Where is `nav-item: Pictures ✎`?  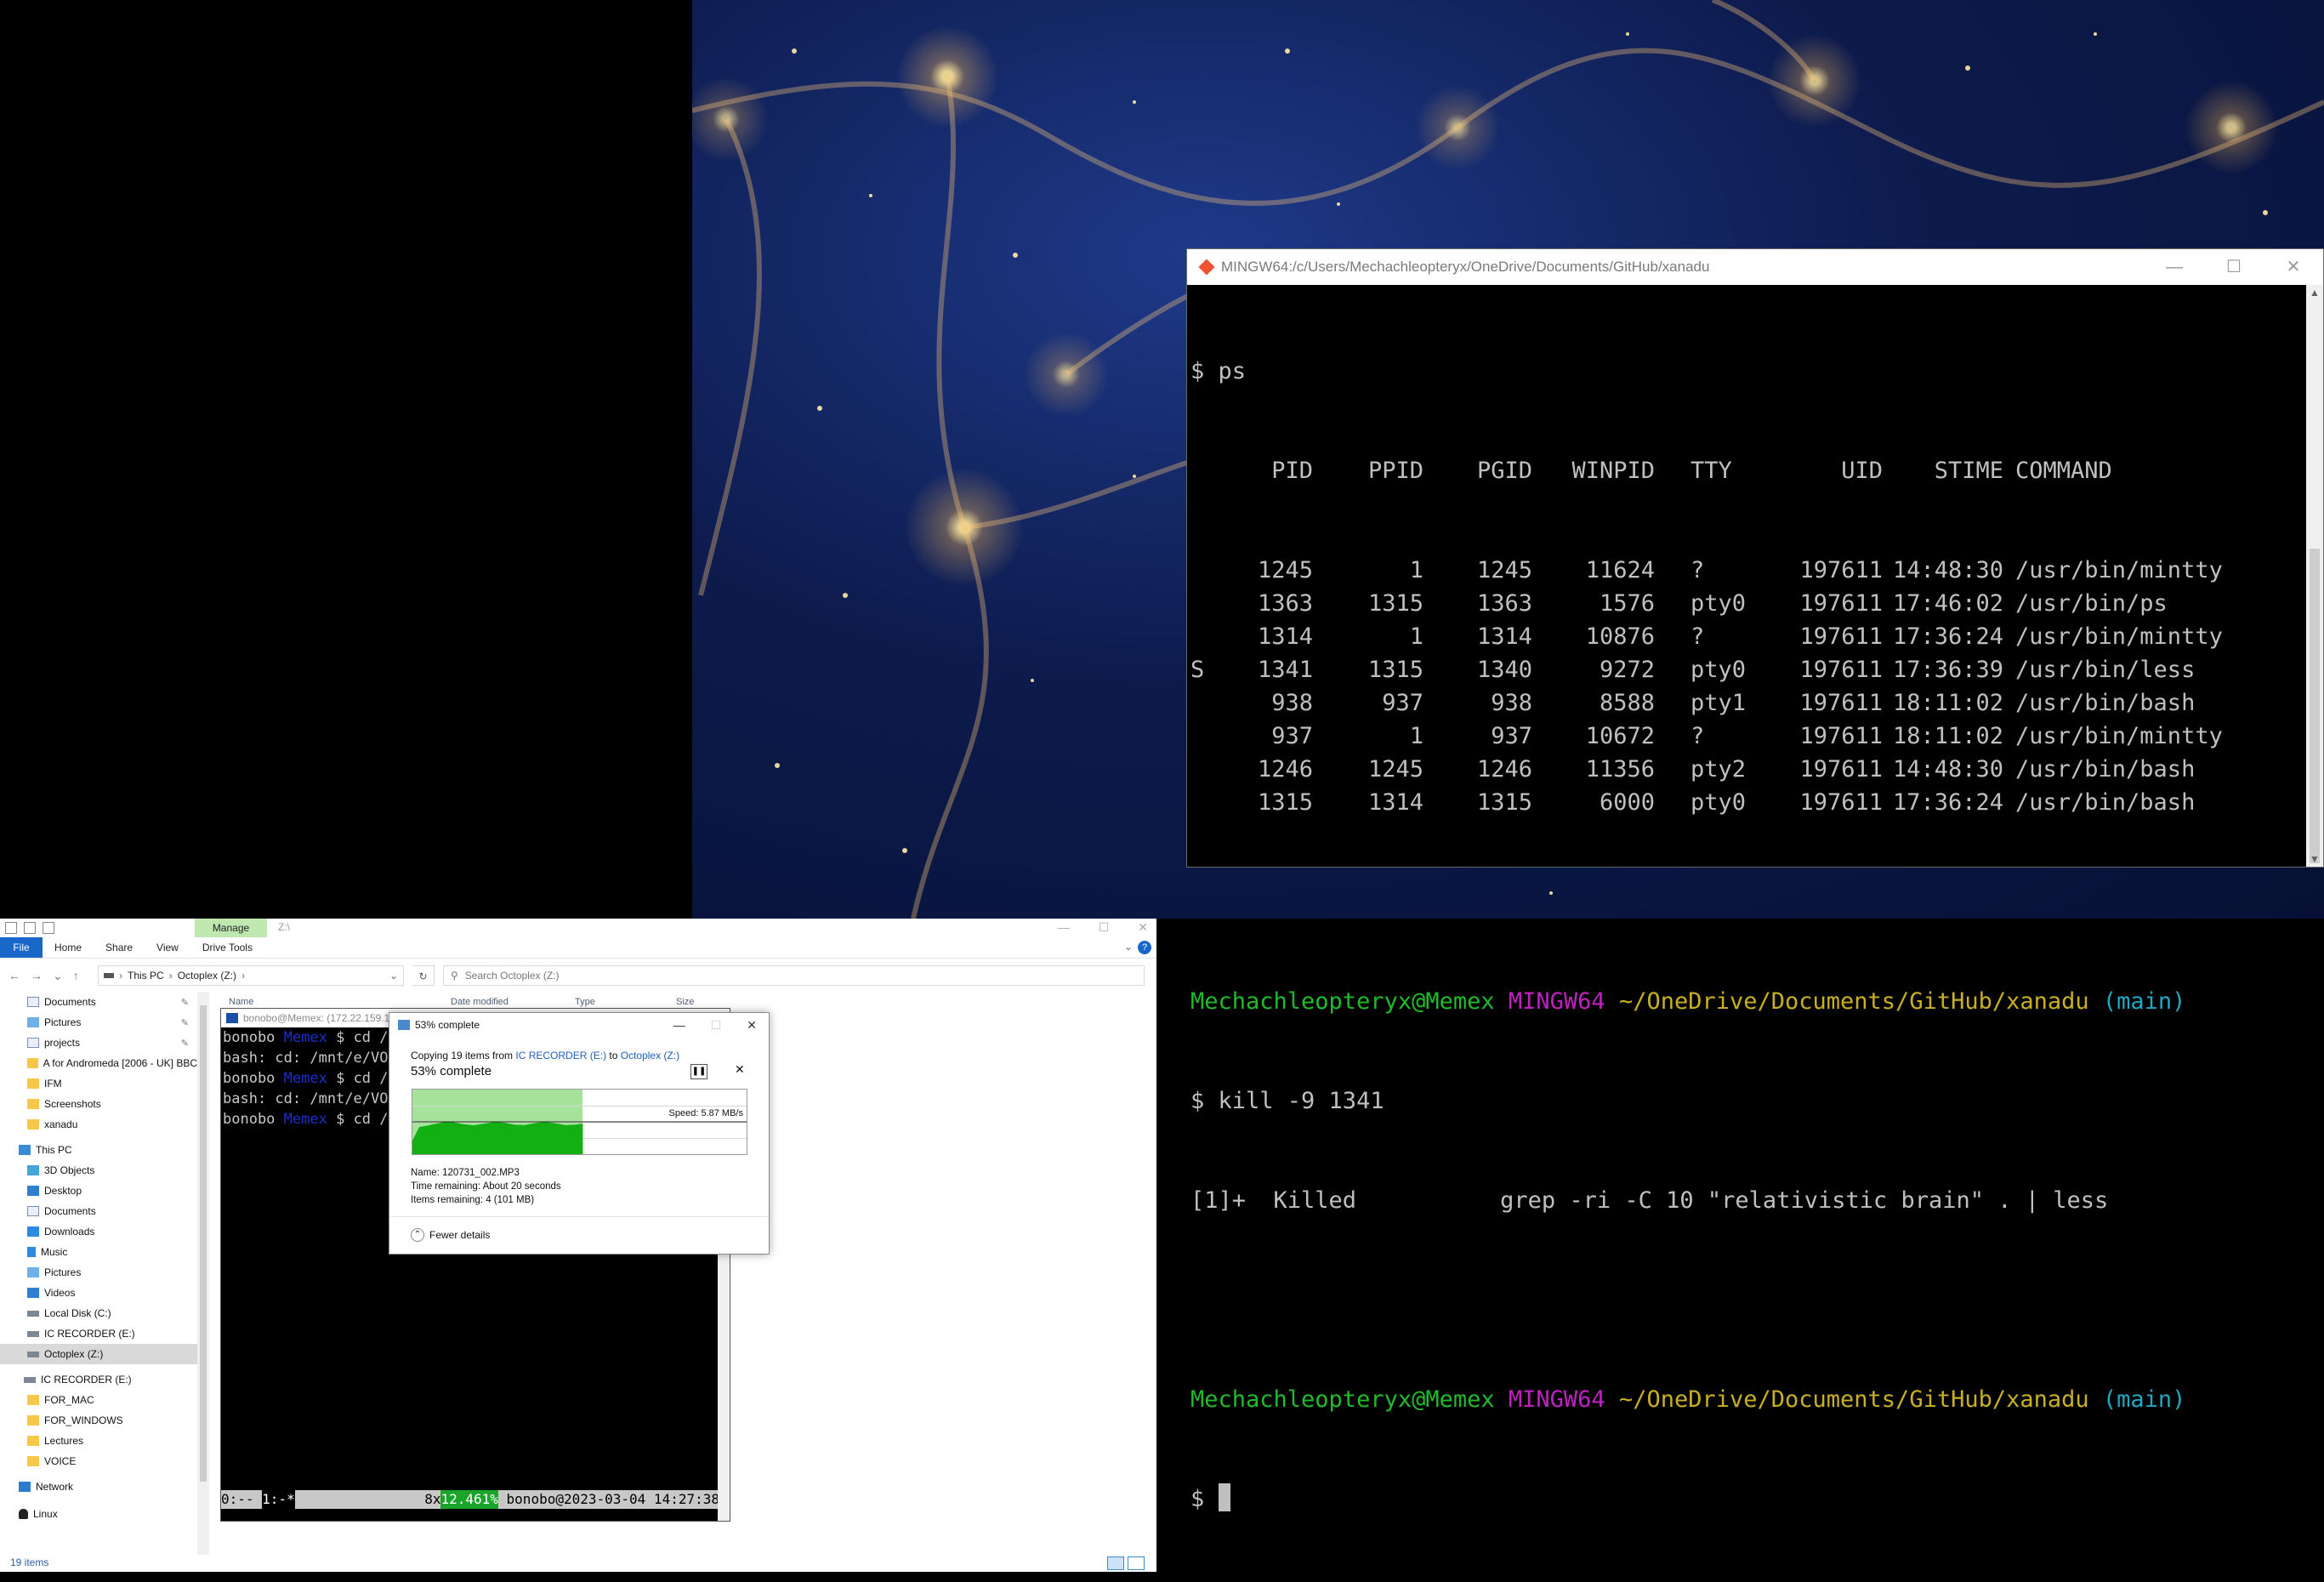
nav-item: Pictures ✎ is located at coordinates (98, 1022).